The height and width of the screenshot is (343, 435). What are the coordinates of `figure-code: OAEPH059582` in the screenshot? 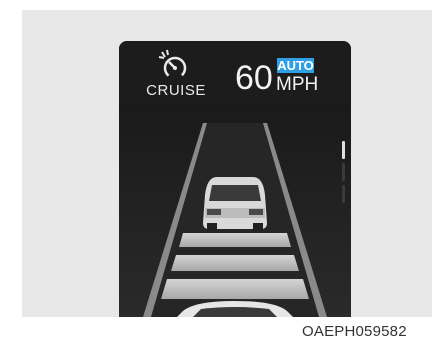 It's located at (354, 331).